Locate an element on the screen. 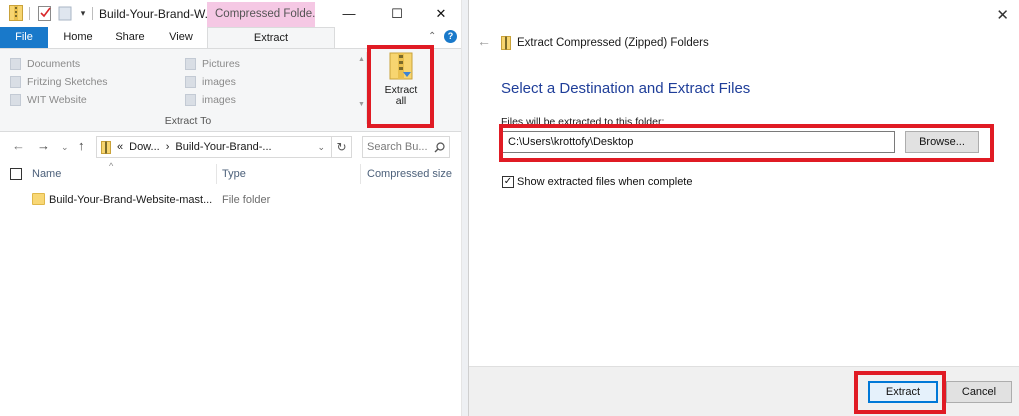 The height and width of the screenshot is (416, 1019). column-header: Name Type Compressed size is located at coordinates (230, 174).